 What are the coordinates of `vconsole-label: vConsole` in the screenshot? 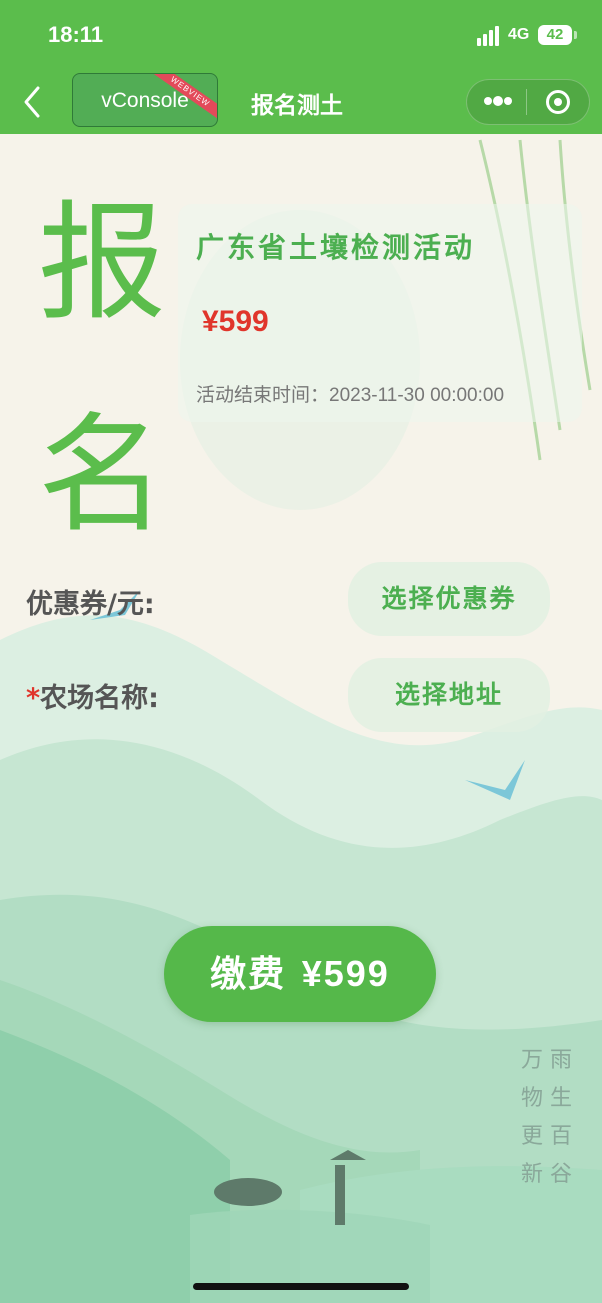 It's located at (145, 100).